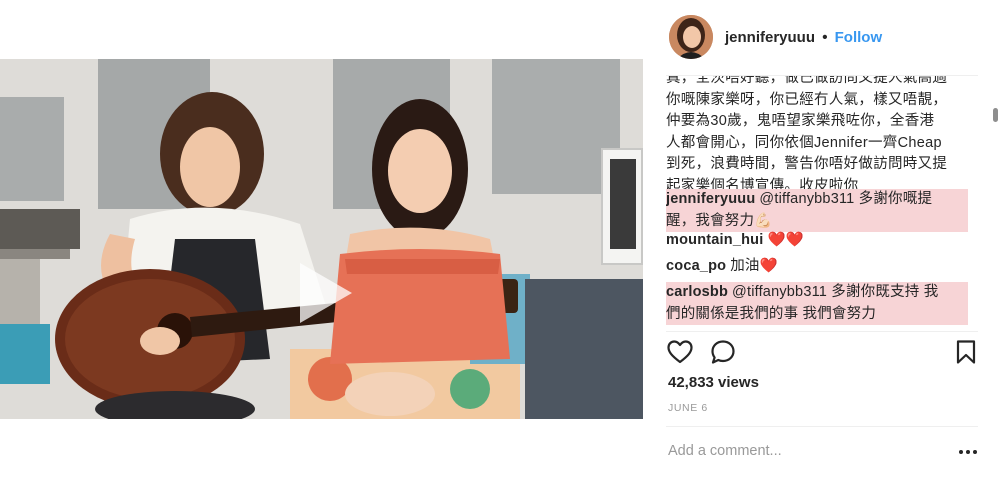  I want to click on post-date: JUNE 6, so click(688, 408).